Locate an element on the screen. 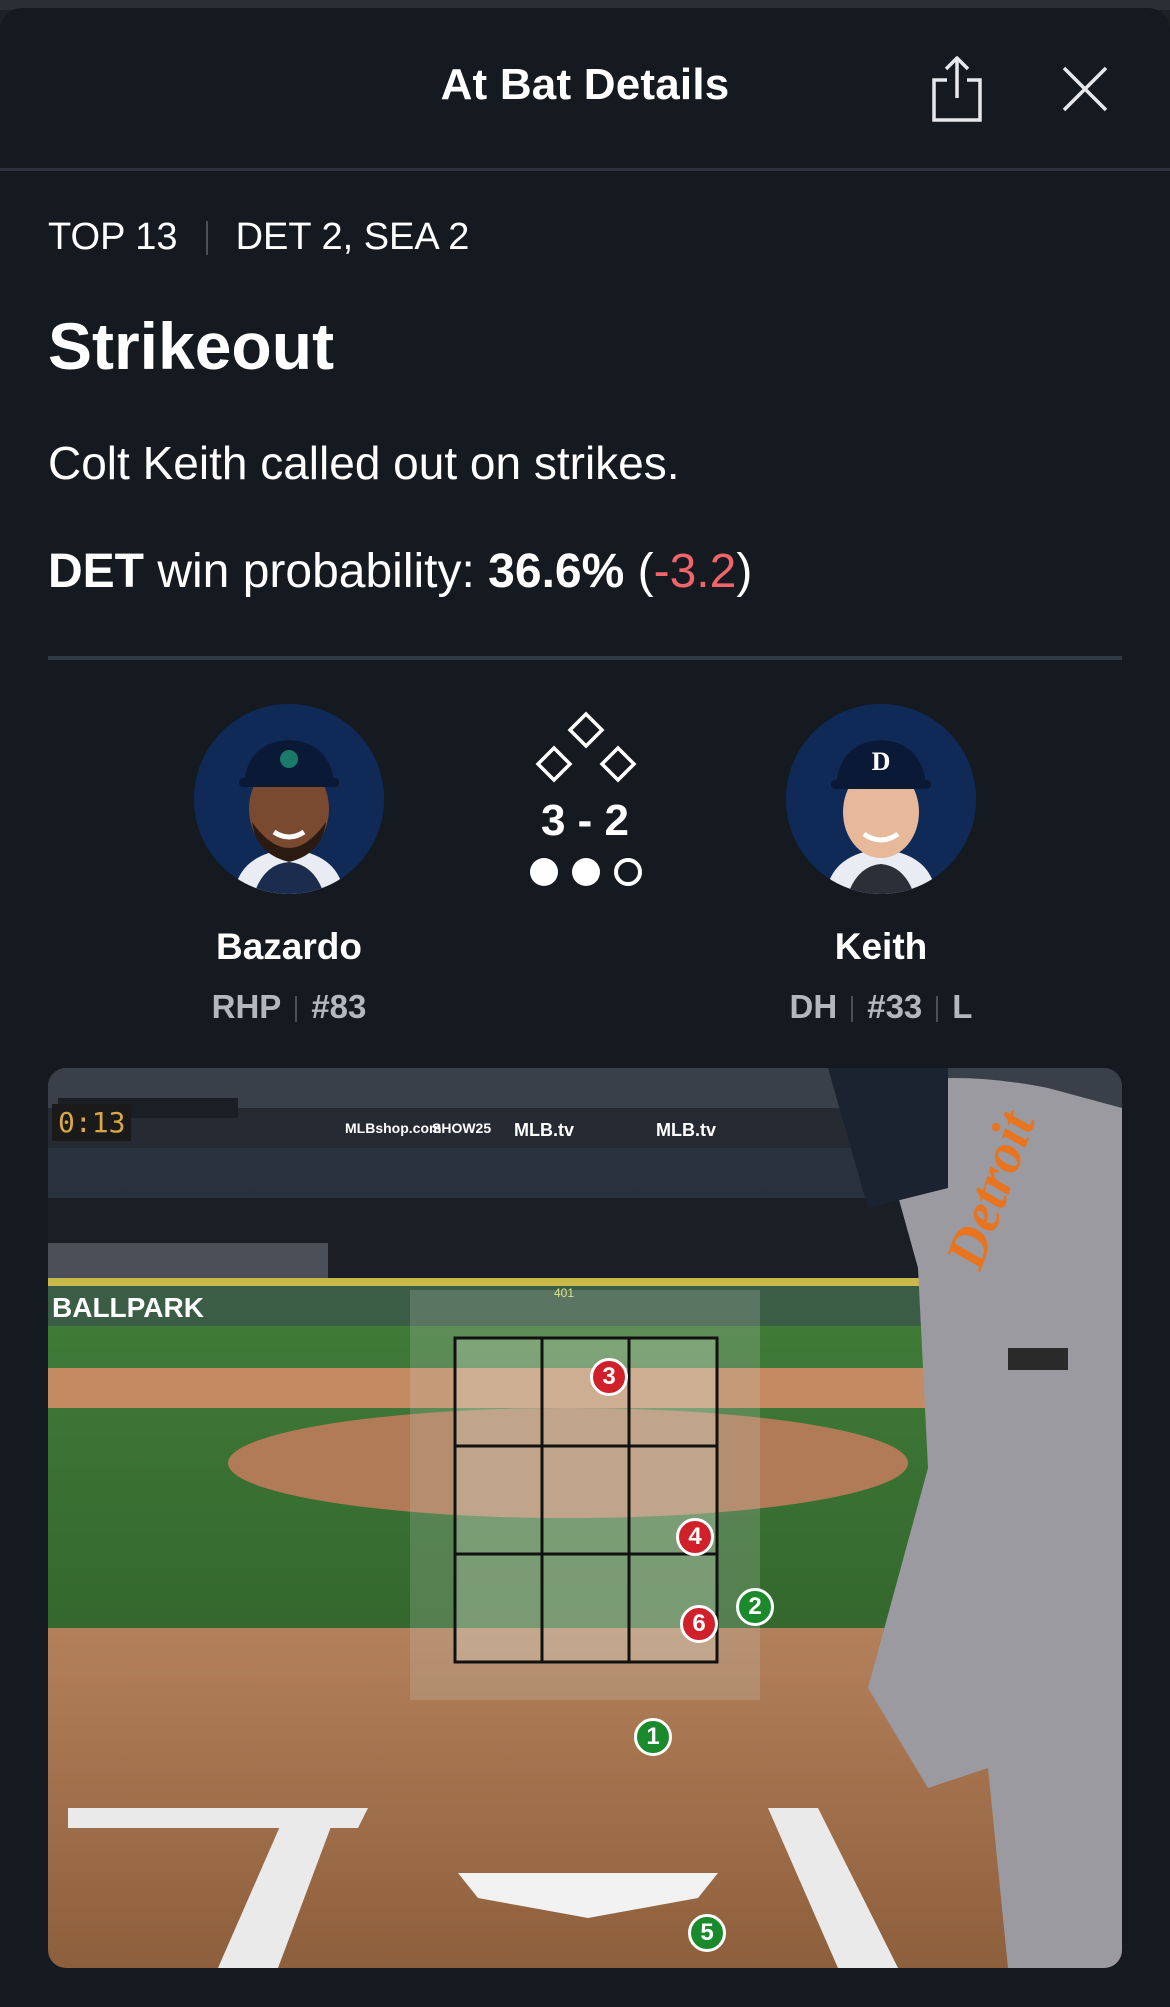 The image size is (1170, 2007). batter-meta: DH #33 L is located at coordinates (881, 1007).